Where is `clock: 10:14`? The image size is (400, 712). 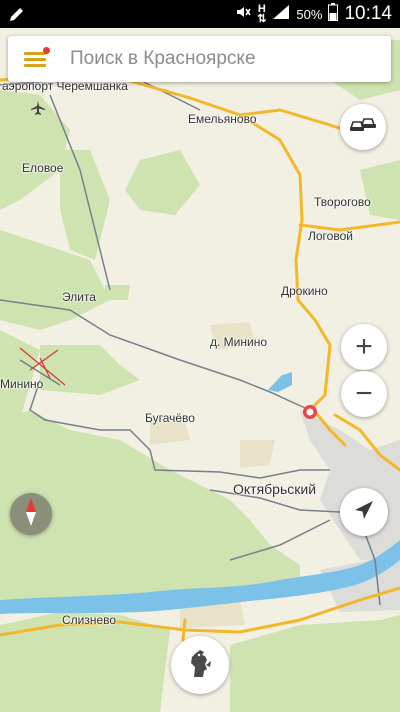 clock: 10:14 is located at coordinates (368, 13).